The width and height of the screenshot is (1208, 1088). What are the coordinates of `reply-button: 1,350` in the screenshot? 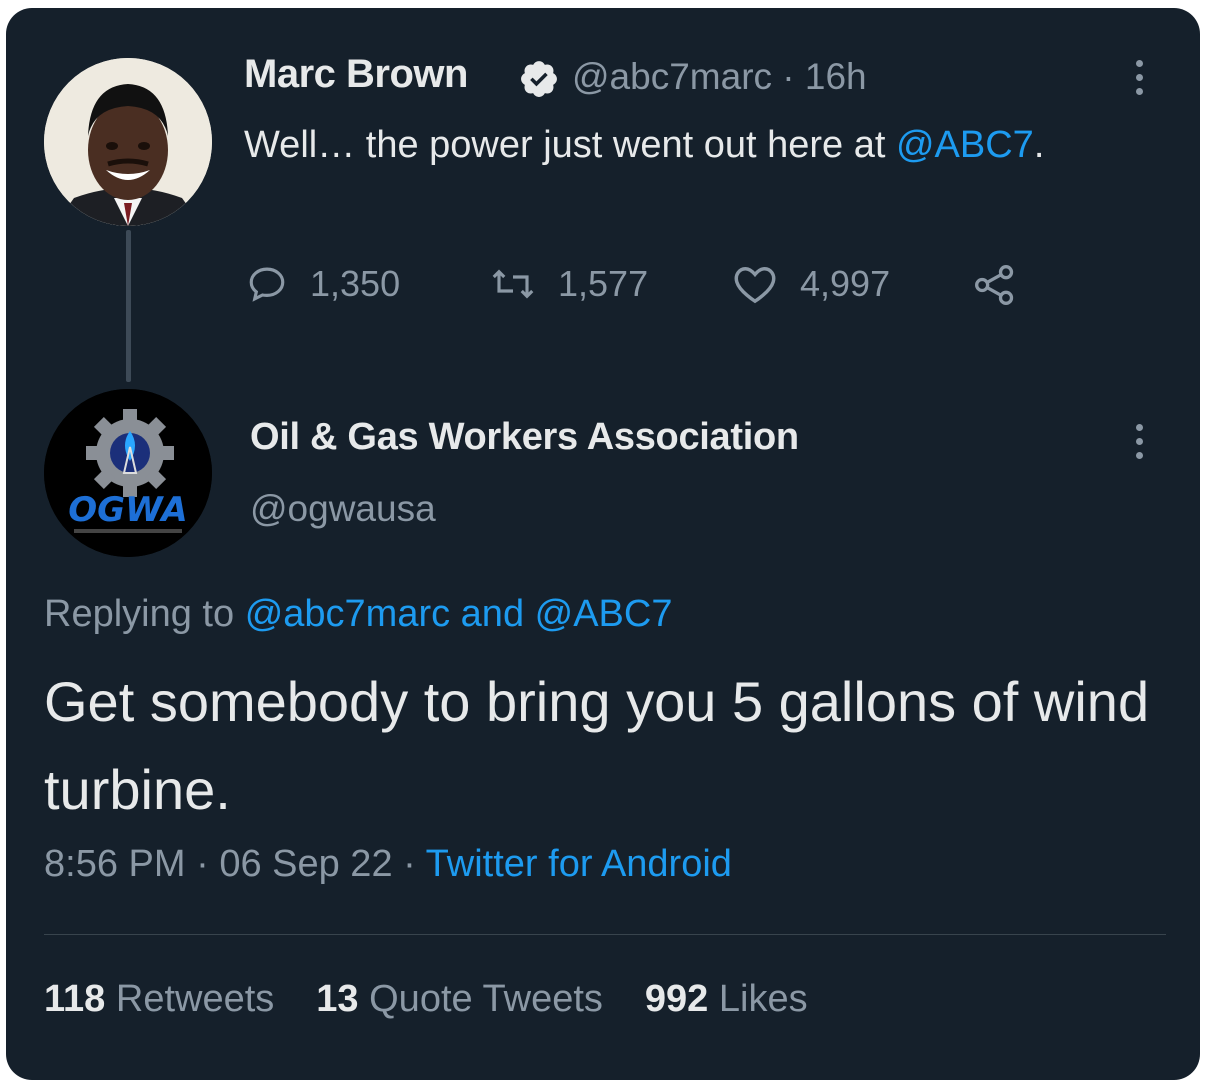 It's located at (323, 284).